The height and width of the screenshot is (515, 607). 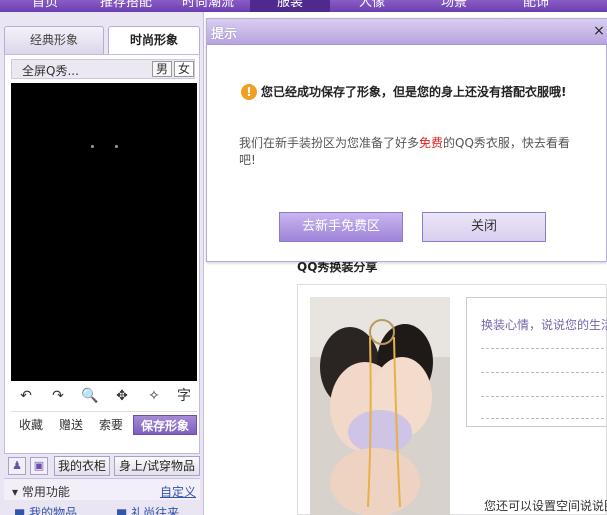 I want to click on dialog-header: 提示 ×, so click(x=407, y=32).